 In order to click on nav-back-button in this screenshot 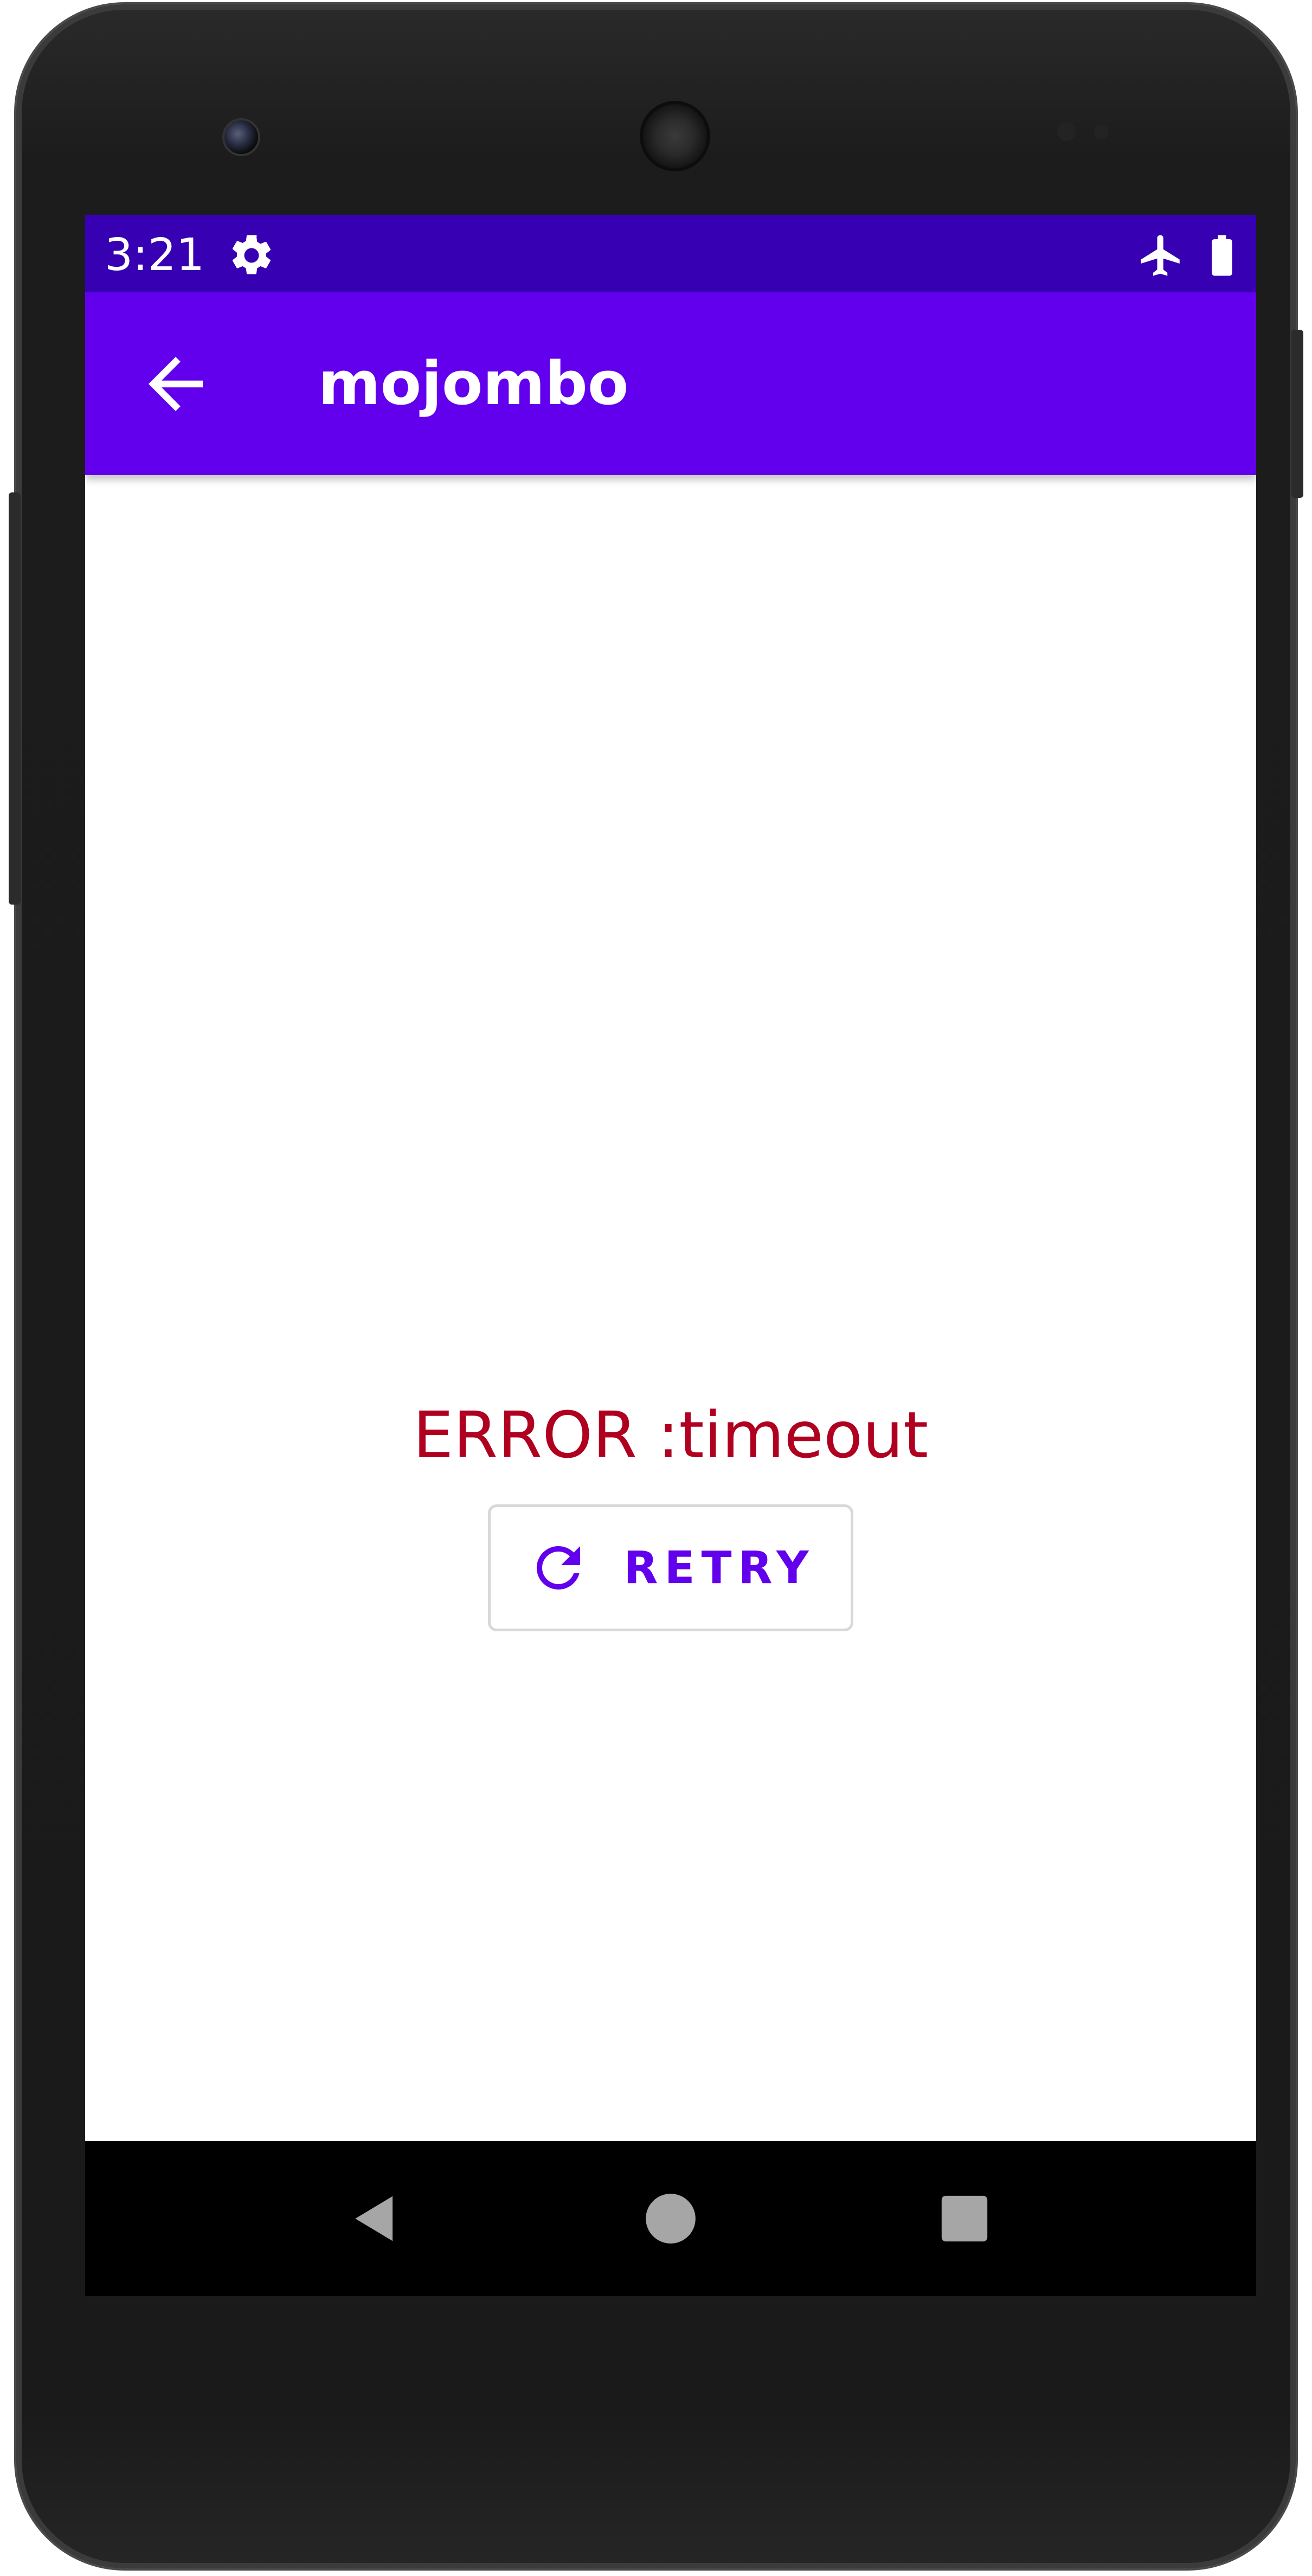, I will do `click(375, 2219)`.